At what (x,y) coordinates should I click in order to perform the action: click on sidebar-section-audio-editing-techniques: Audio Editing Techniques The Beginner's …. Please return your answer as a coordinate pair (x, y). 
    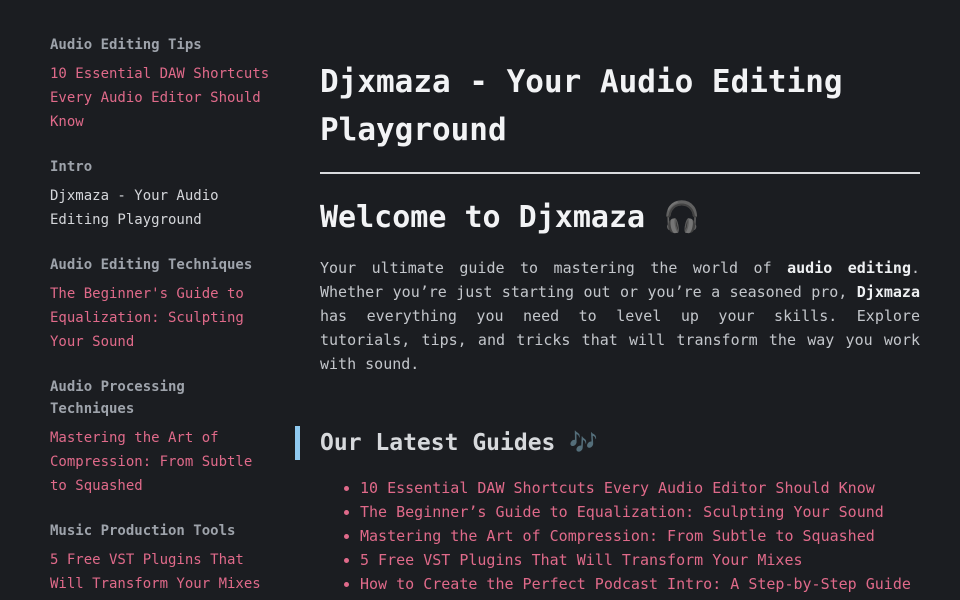
    Looking at the image, I should click on (162, 304).